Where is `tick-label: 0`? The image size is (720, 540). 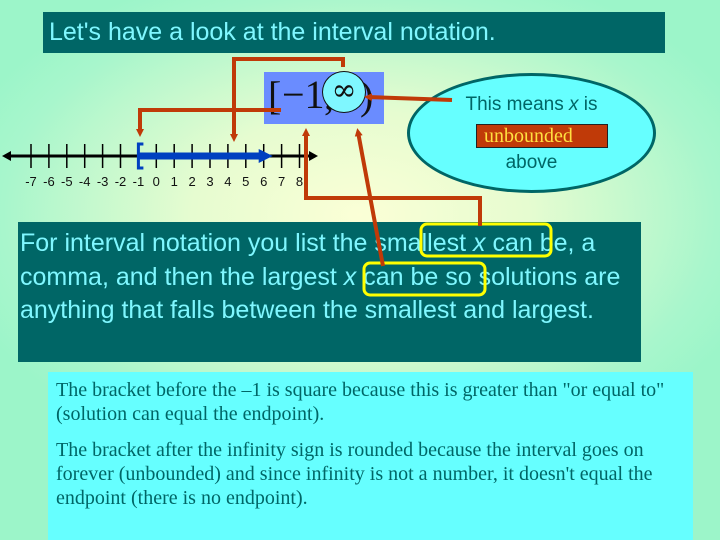
tick-label: 0 is located at coordinates (156, 181).